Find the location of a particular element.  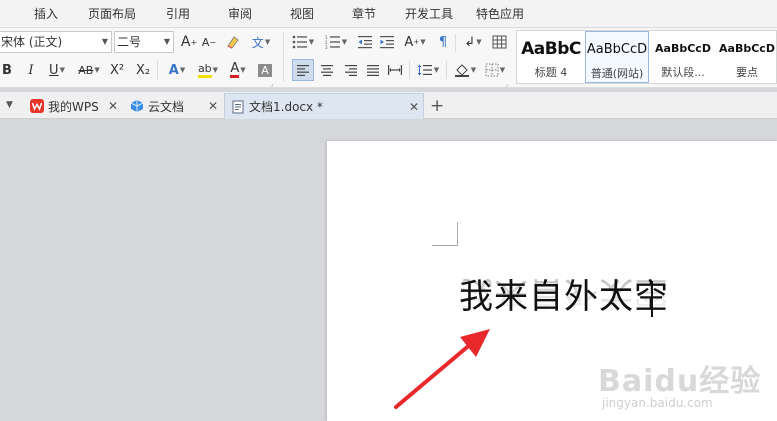

align-left-icon is located at coordinates (303, 70).